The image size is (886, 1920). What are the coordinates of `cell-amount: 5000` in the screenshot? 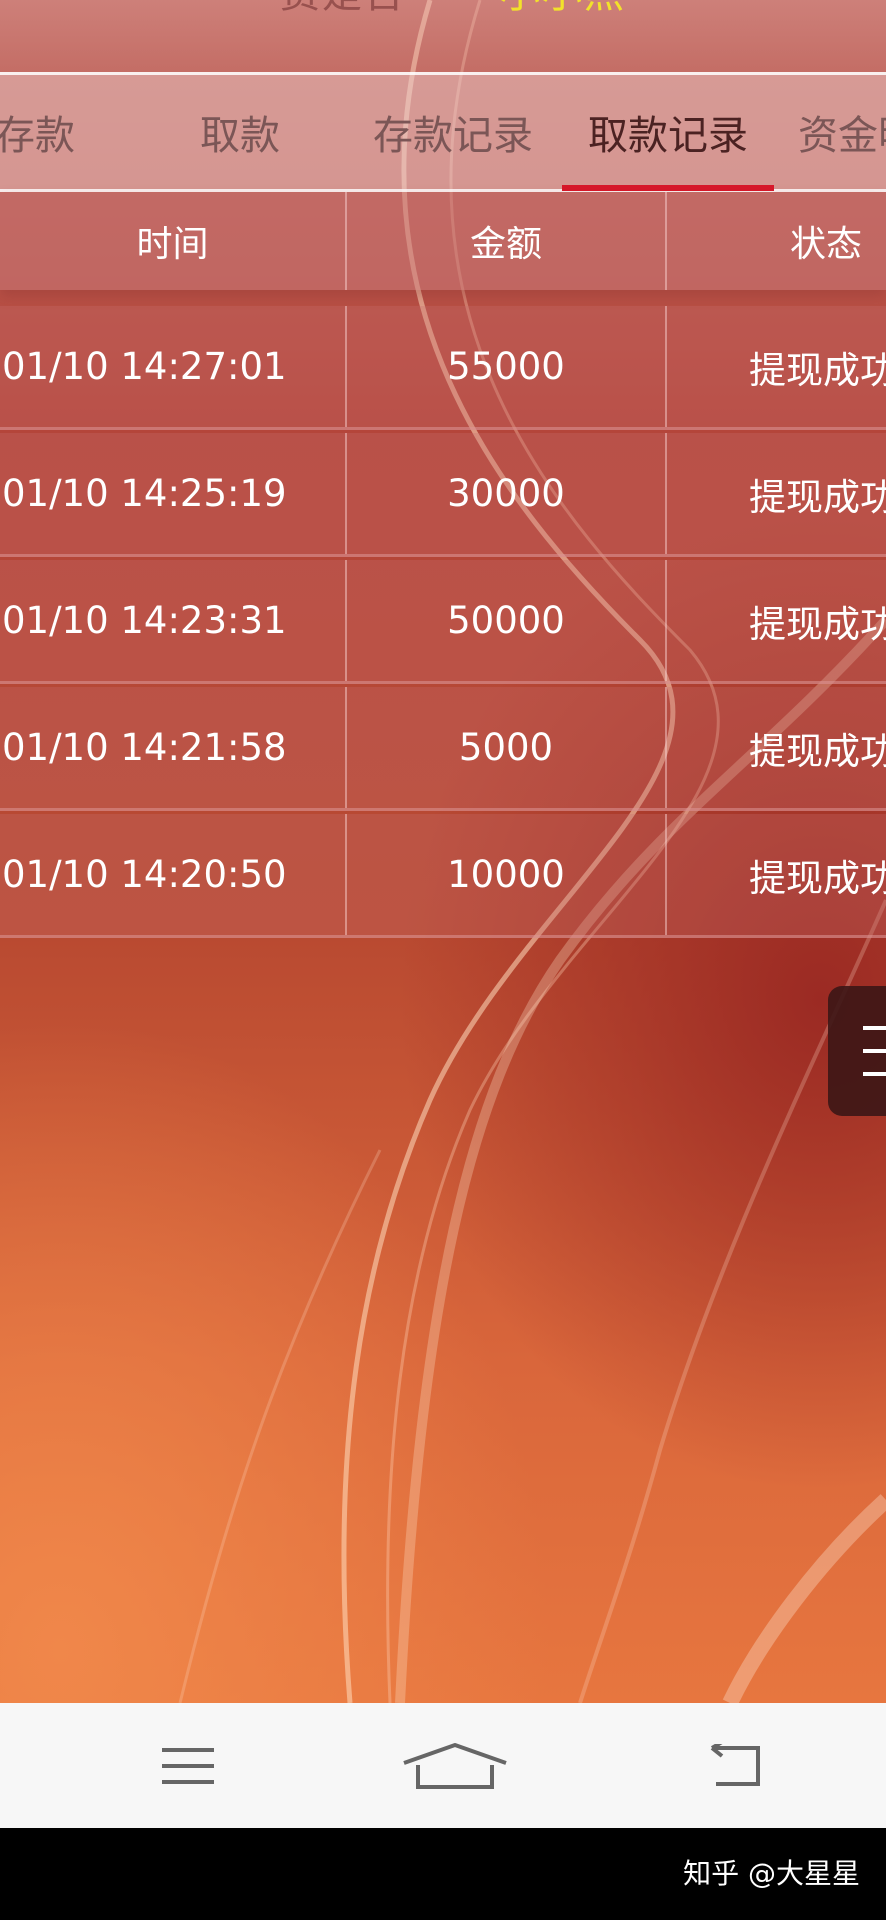 It's located at (506, 747).